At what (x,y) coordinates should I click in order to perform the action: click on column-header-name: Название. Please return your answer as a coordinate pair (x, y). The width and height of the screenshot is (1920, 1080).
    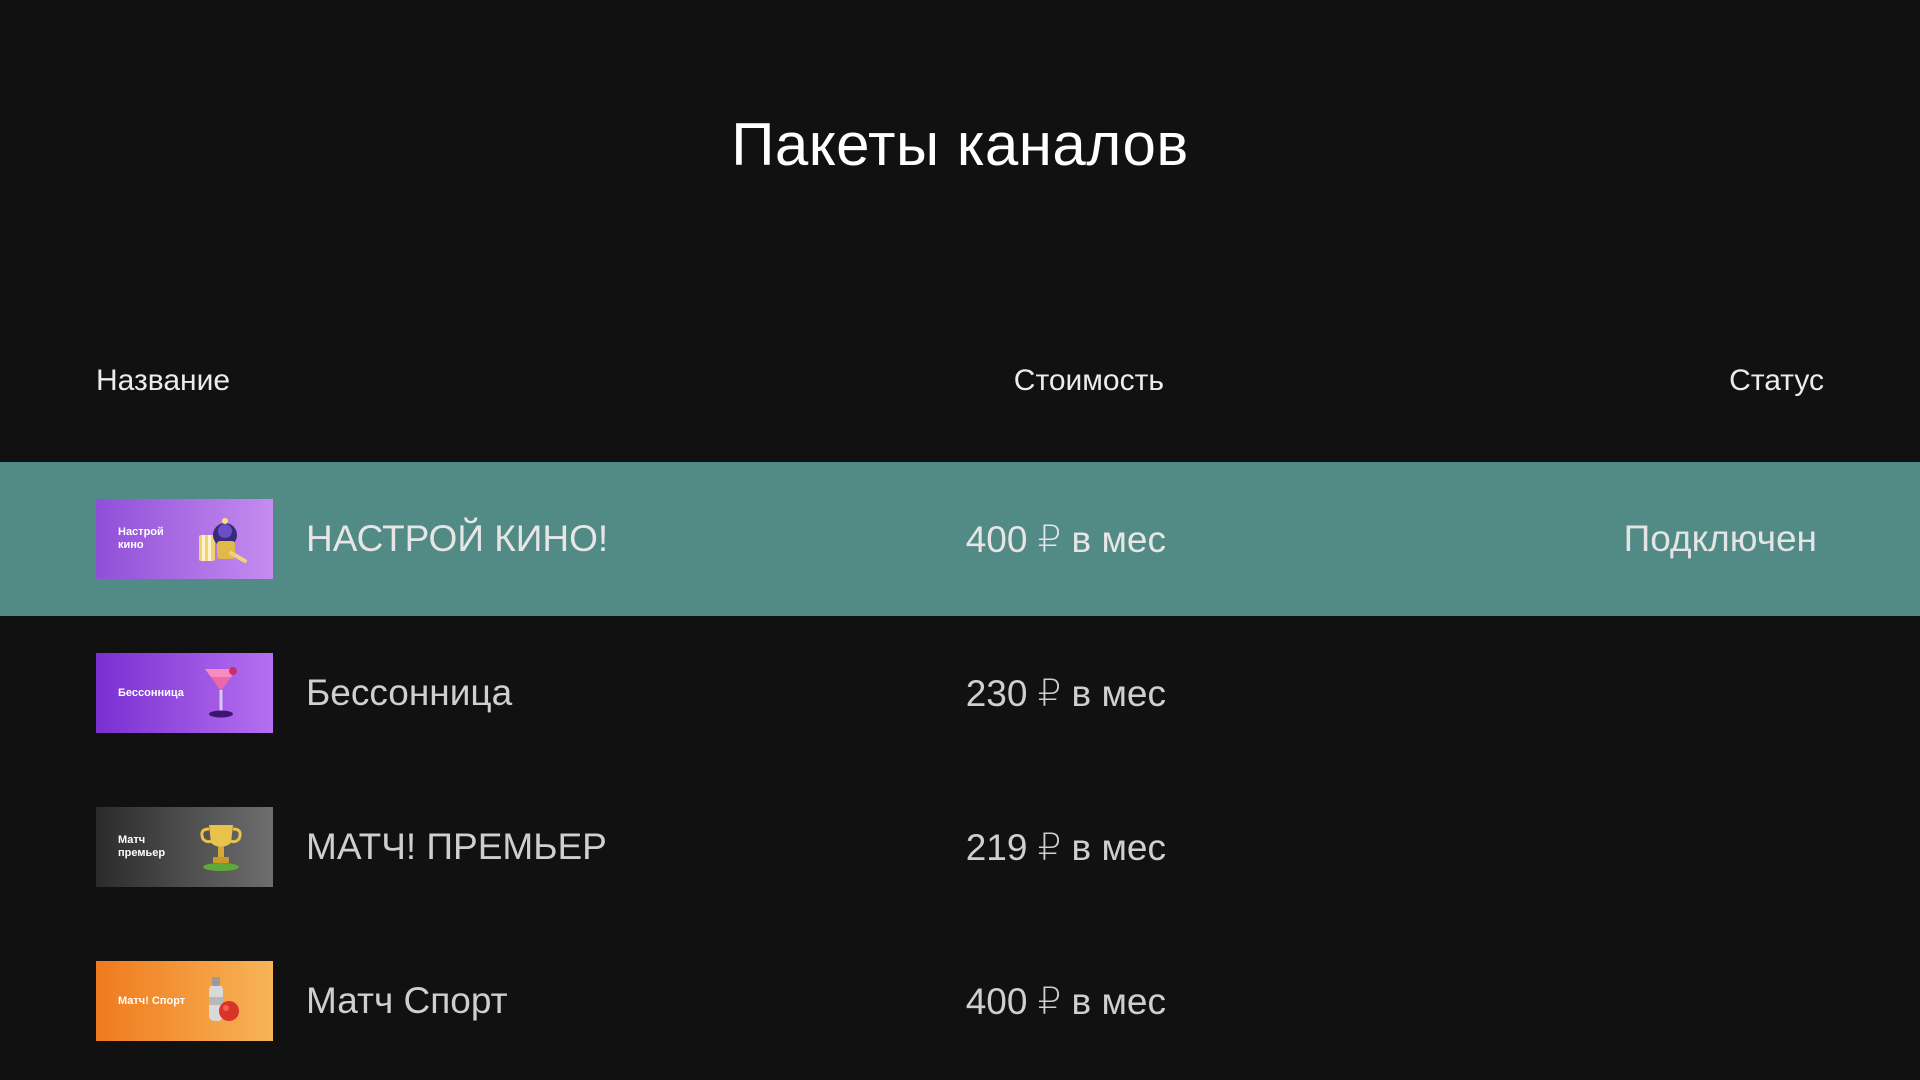
    Looking at the image, I should click on (163, 380).